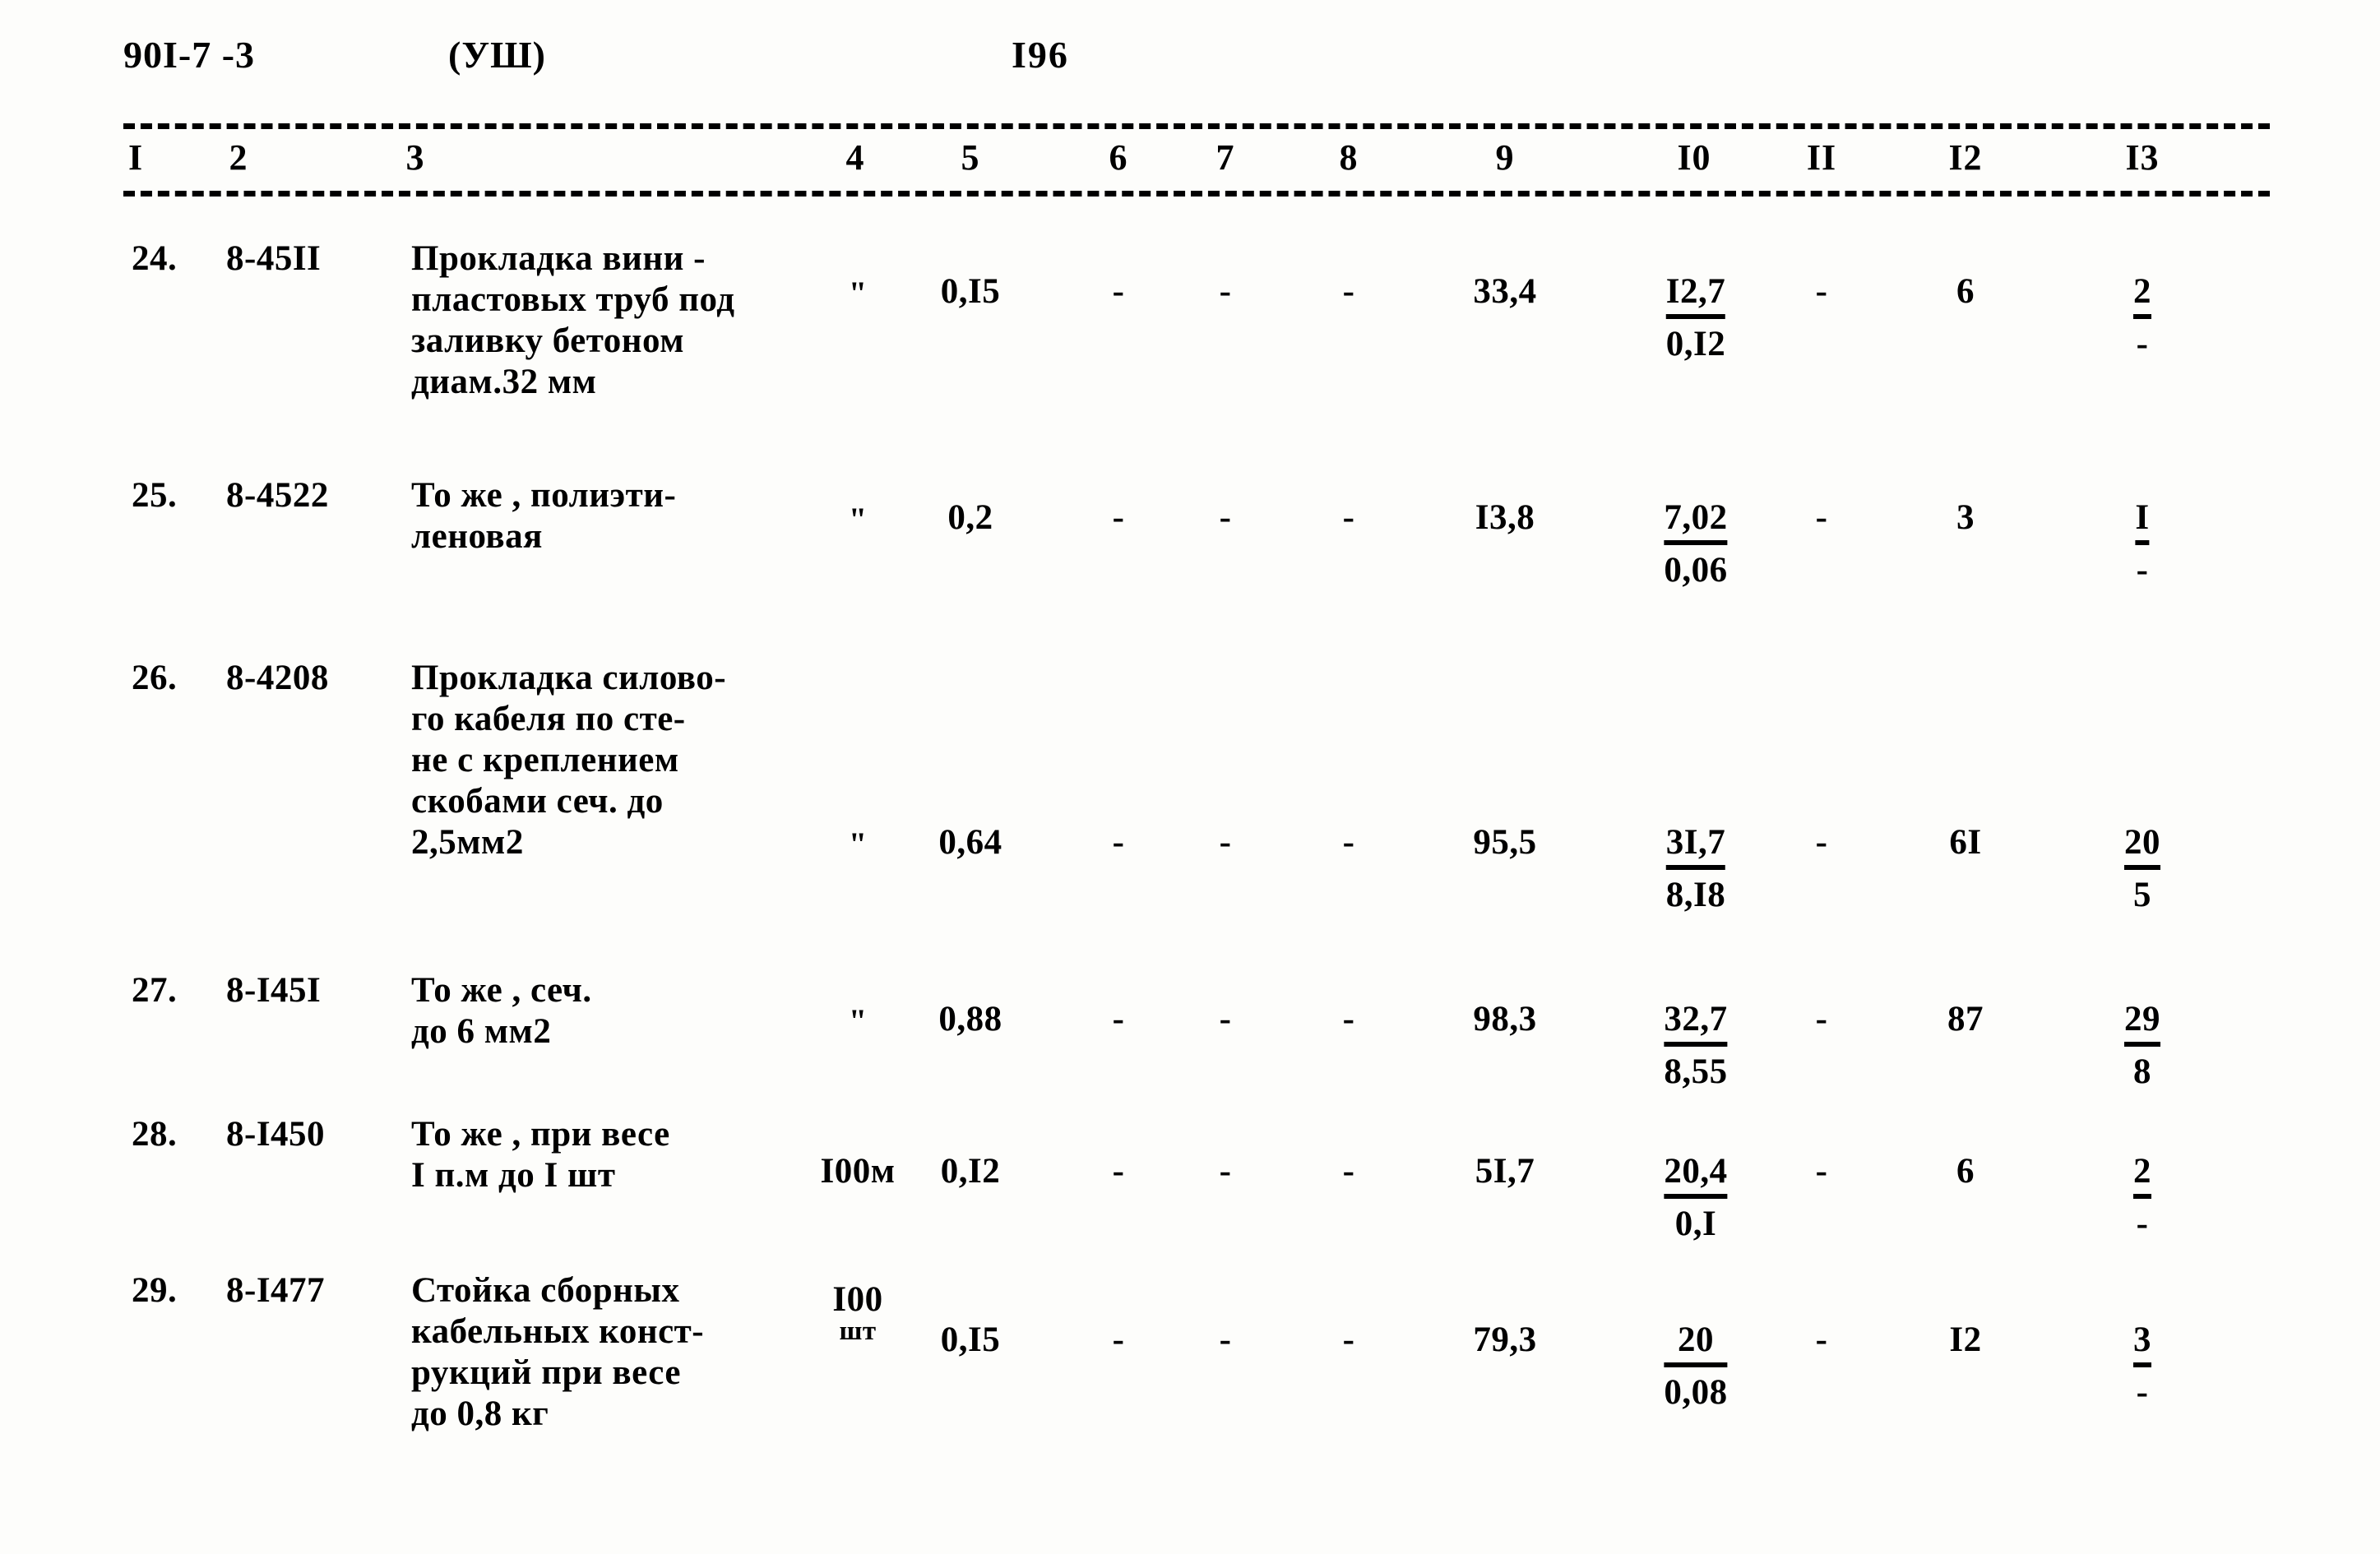 The image size is (2380, 1554). What do you see at coordinates (970, 157) in the screenshot?
I see `column-header-5: 5` at bounding box center [970, 157].